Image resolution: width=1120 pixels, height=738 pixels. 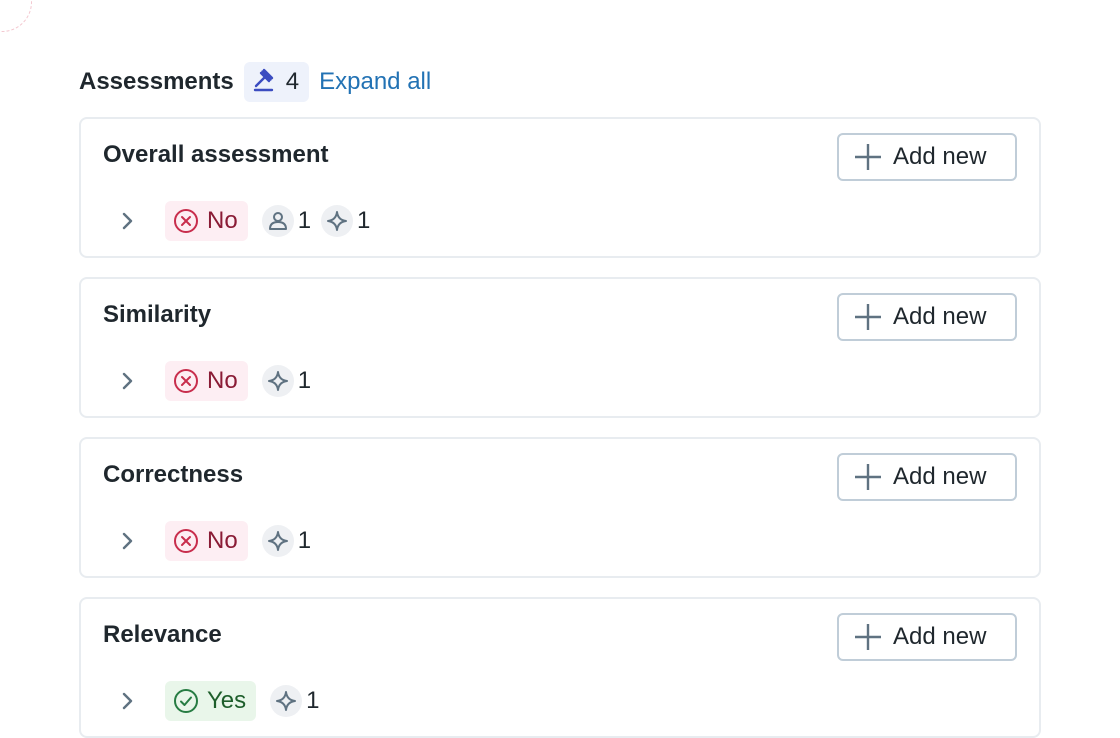 I want to click on assessments-header: Assessments 4 Expand all, so click(x=255, y=82).